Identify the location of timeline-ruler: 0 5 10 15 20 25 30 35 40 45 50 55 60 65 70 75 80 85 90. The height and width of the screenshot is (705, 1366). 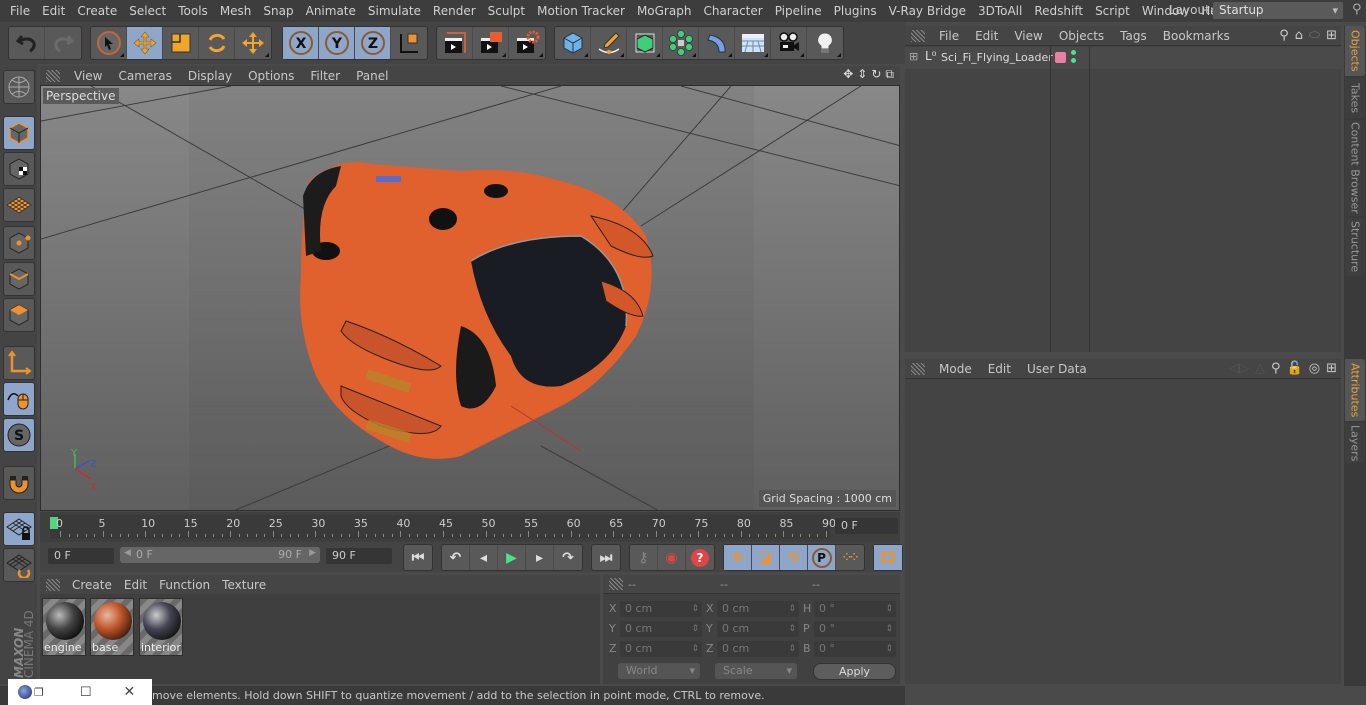
(443, 527).